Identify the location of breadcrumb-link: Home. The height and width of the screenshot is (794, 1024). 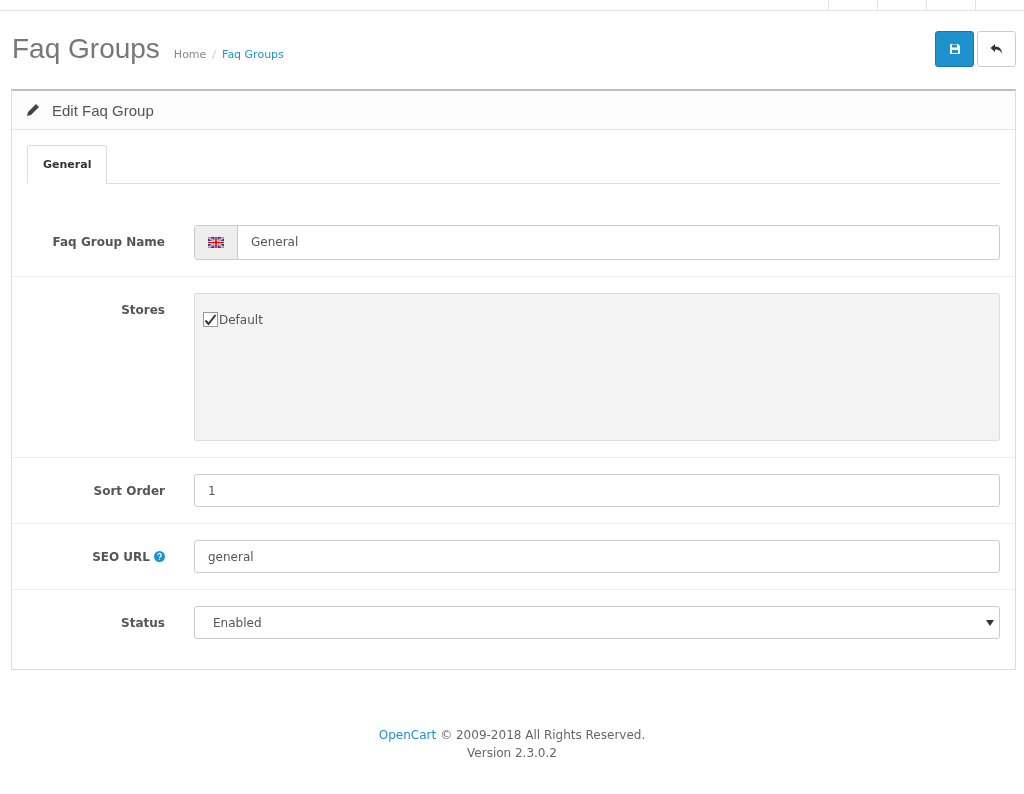
(190, 54).